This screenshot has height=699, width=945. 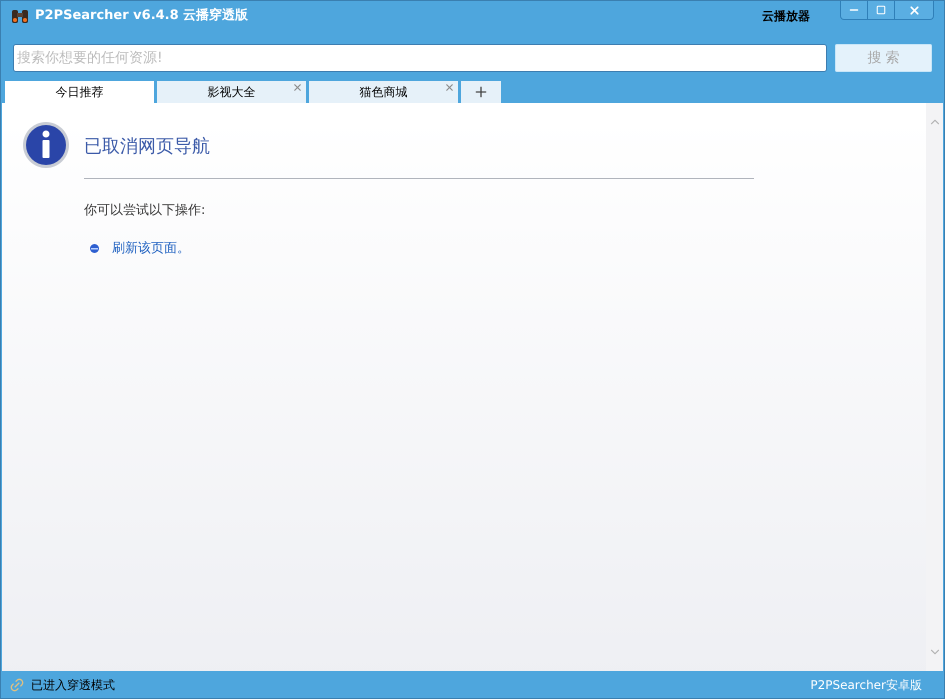 I want to click on tab: 猫色商城, so click(x=383, y=92).